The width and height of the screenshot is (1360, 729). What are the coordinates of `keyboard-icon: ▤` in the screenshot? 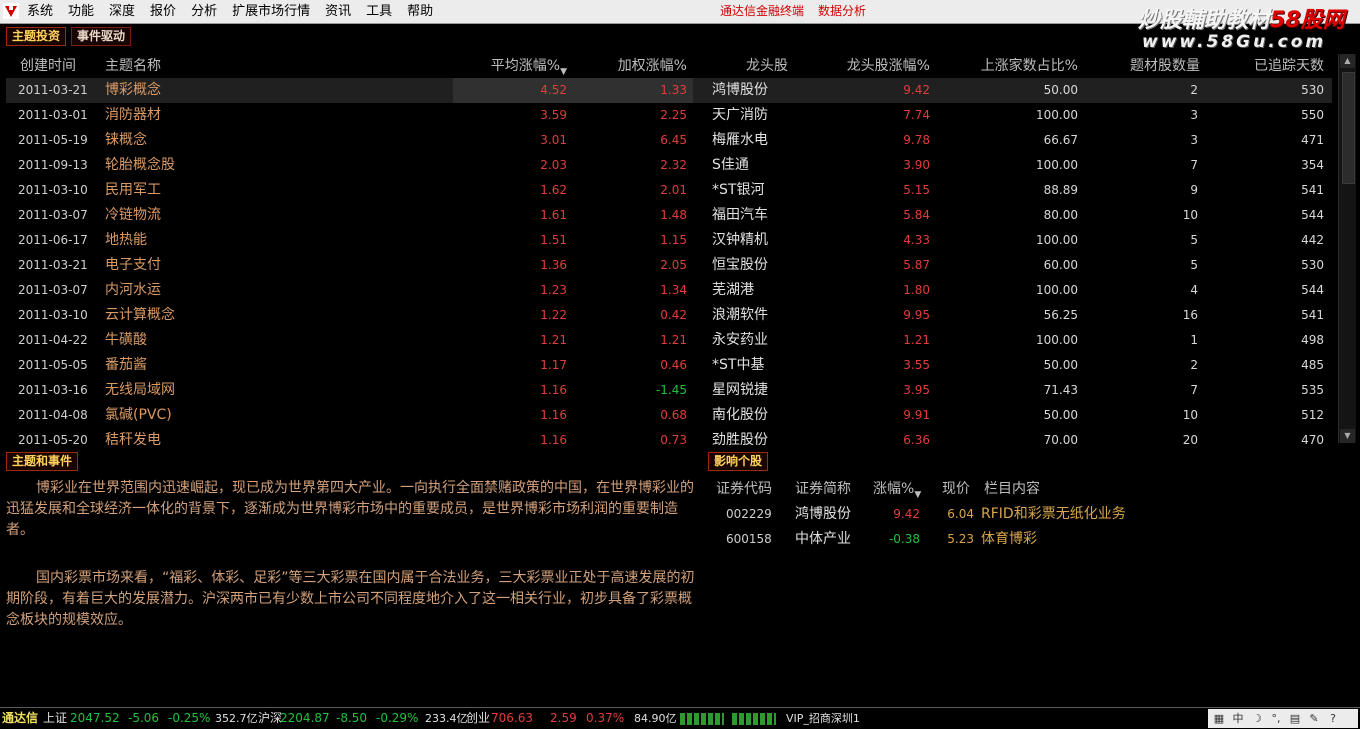 It's located at (1295, 719).